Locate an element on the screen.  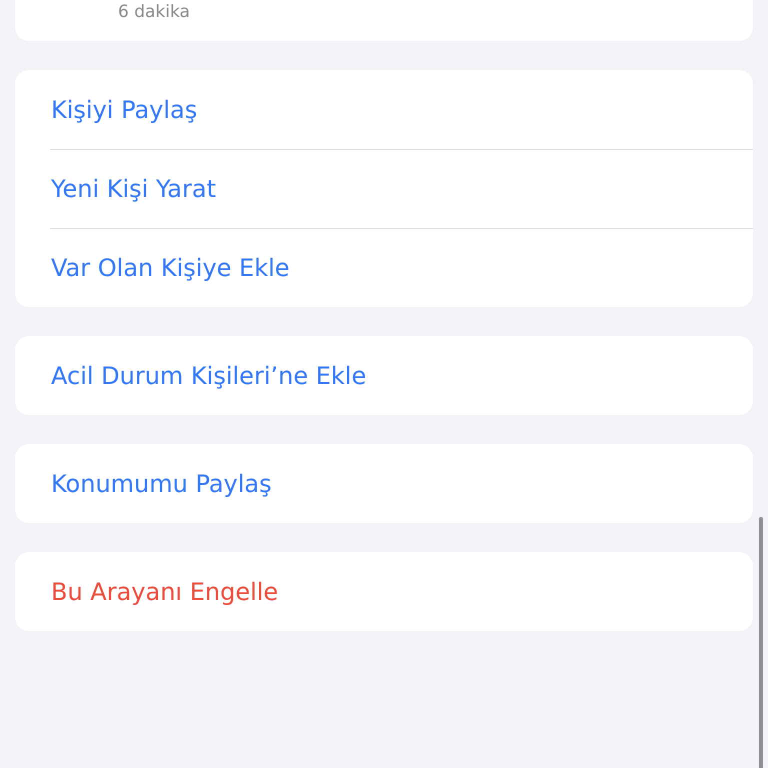
duration-text: 6 dakika is located at coordinates (154, 12).